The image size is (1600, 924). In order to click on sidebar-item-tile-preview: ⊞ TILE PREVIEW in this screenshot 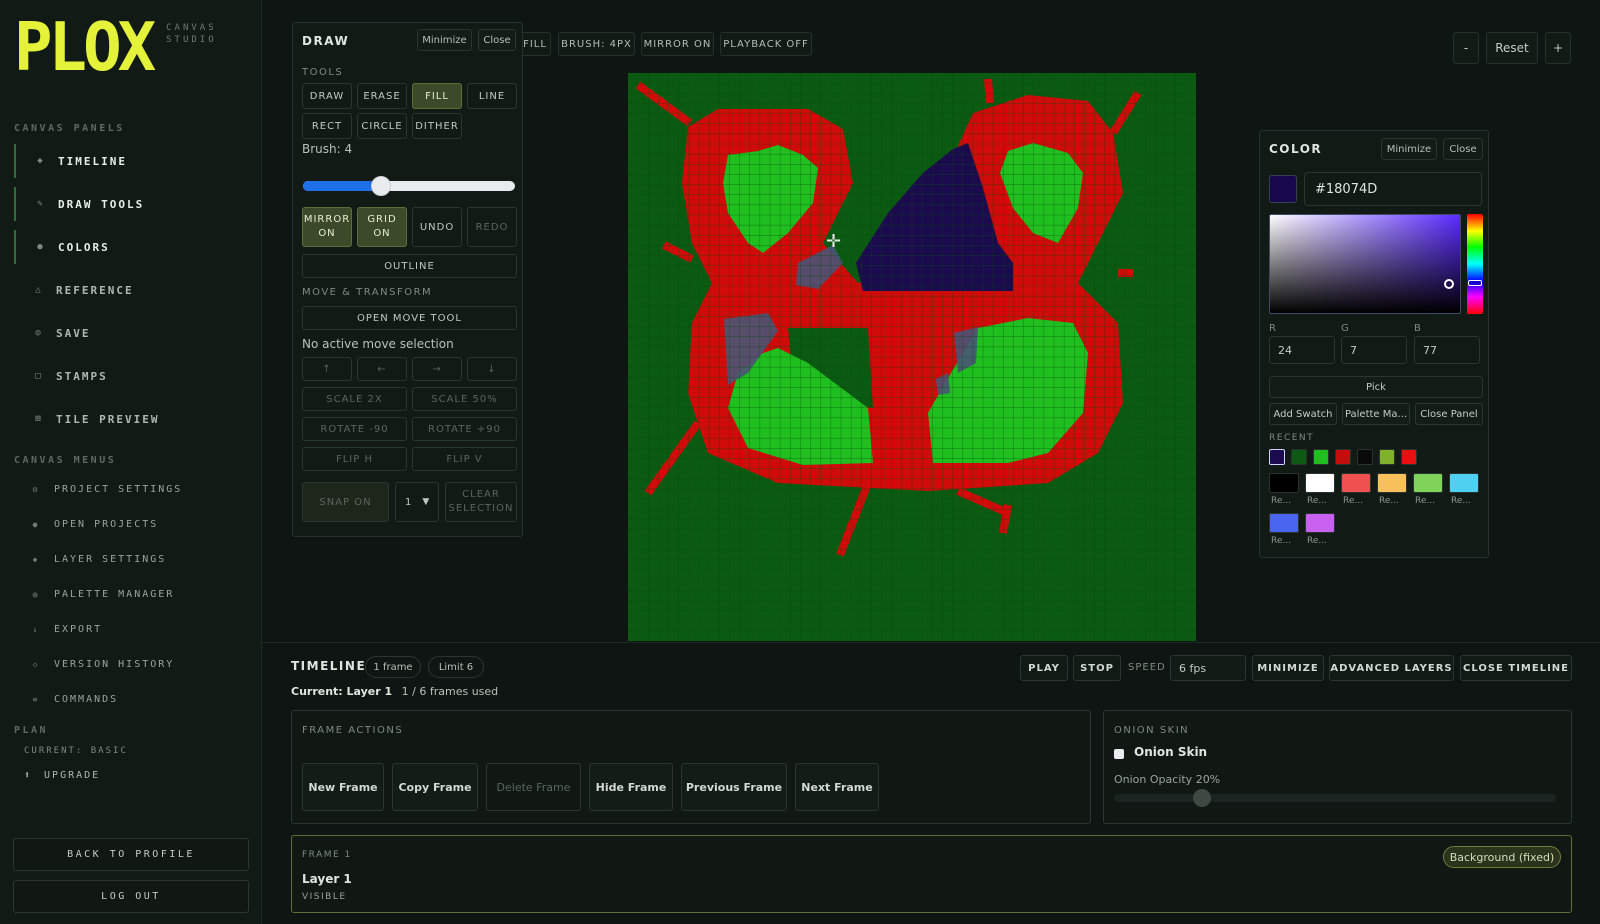, I will do `click(131, 419)`.